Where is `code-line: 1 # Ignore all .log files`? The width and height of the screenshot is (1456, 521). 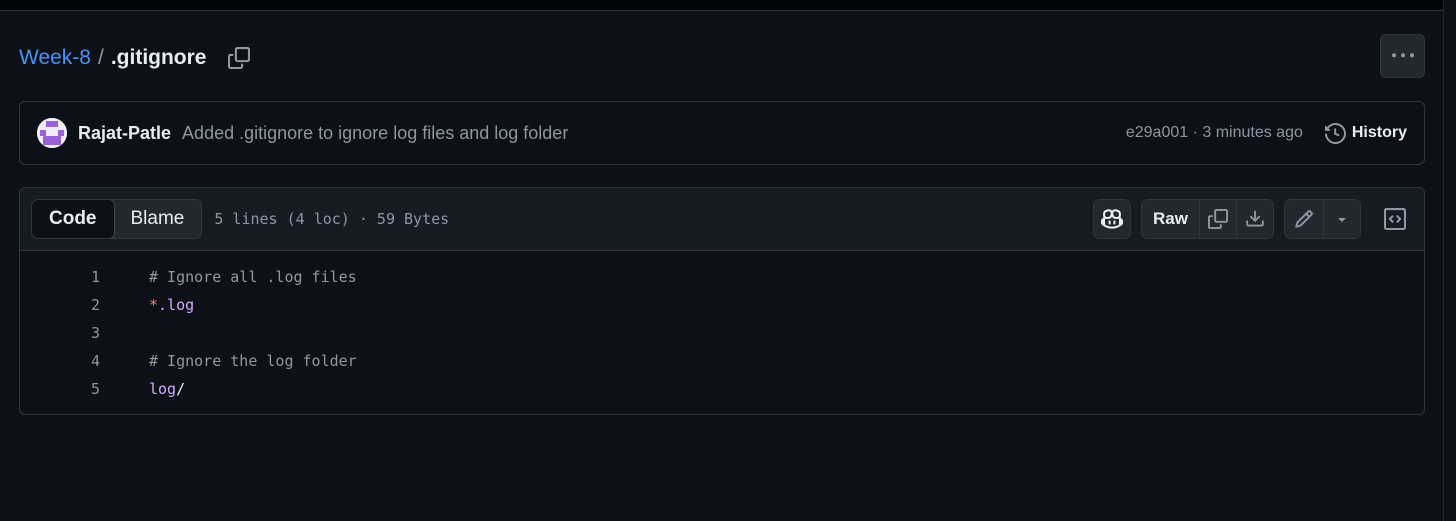 code-line: 1 # Ignore all .log files is located at coordinates (722, 277).